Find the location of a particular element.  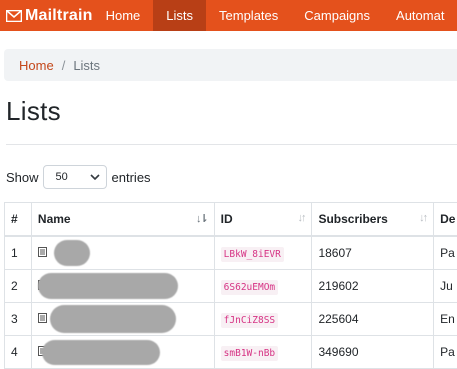

table-row: 3 fJnCiZ8SS 225604 En is located at coordinates (230, 319).